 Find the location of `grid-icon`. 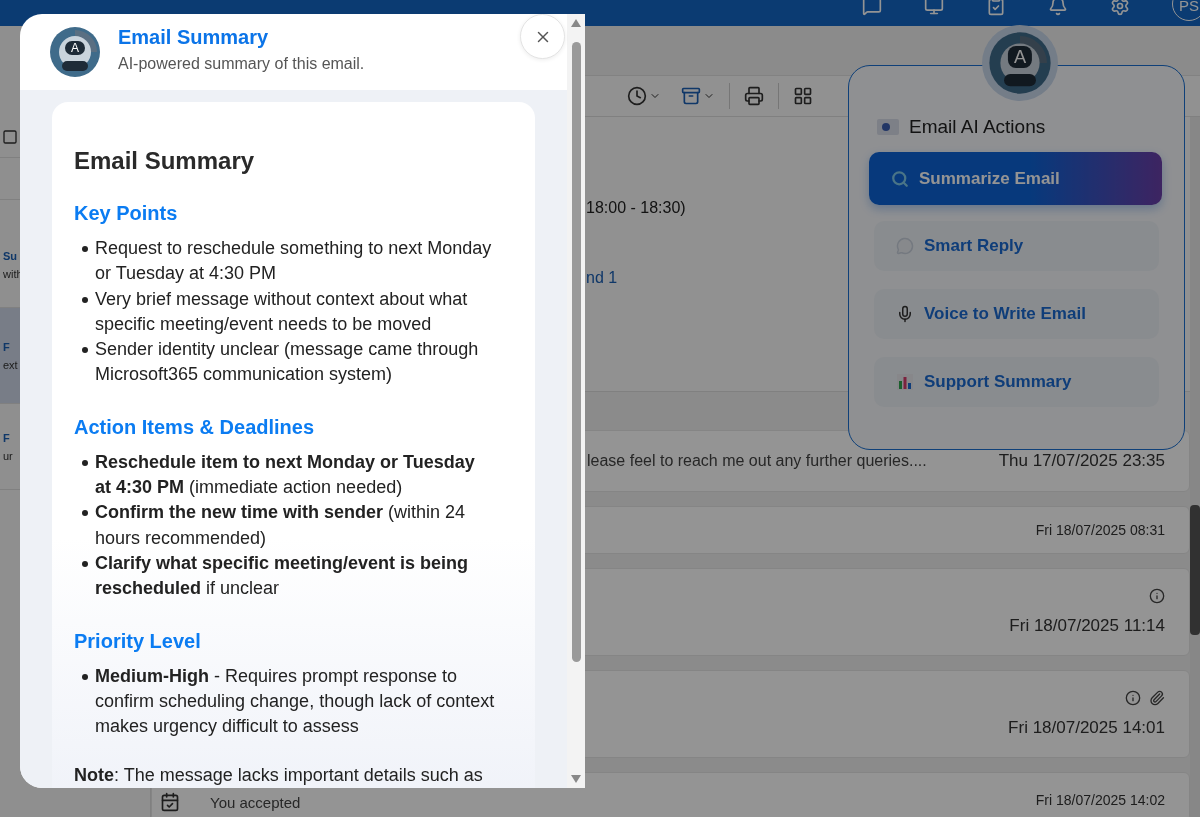

grid-icon is located at coordinates (803, 96).